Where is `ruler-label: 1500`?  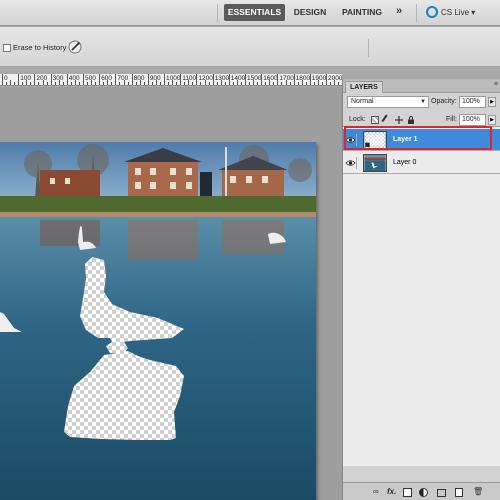
ruler-label: 1500 is located at coordinates (254, 78).